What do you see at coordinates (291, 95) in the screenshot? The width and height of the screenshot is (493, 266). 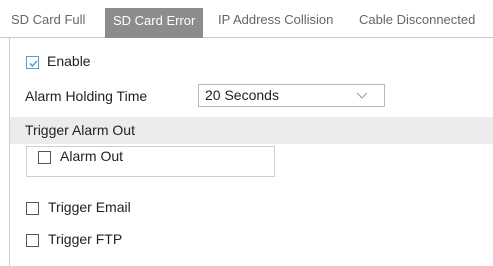 I see `alarm-holding-time-select: 20 Seconds` at bounding box center [291, 95].